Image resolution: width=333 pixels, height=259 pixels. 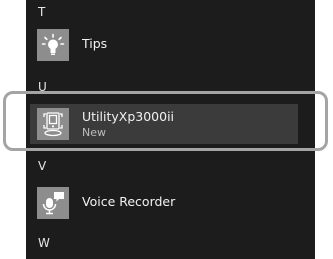 I want to click on app-voice-recorder: Voice Recorder, so click(x=164, y=203).